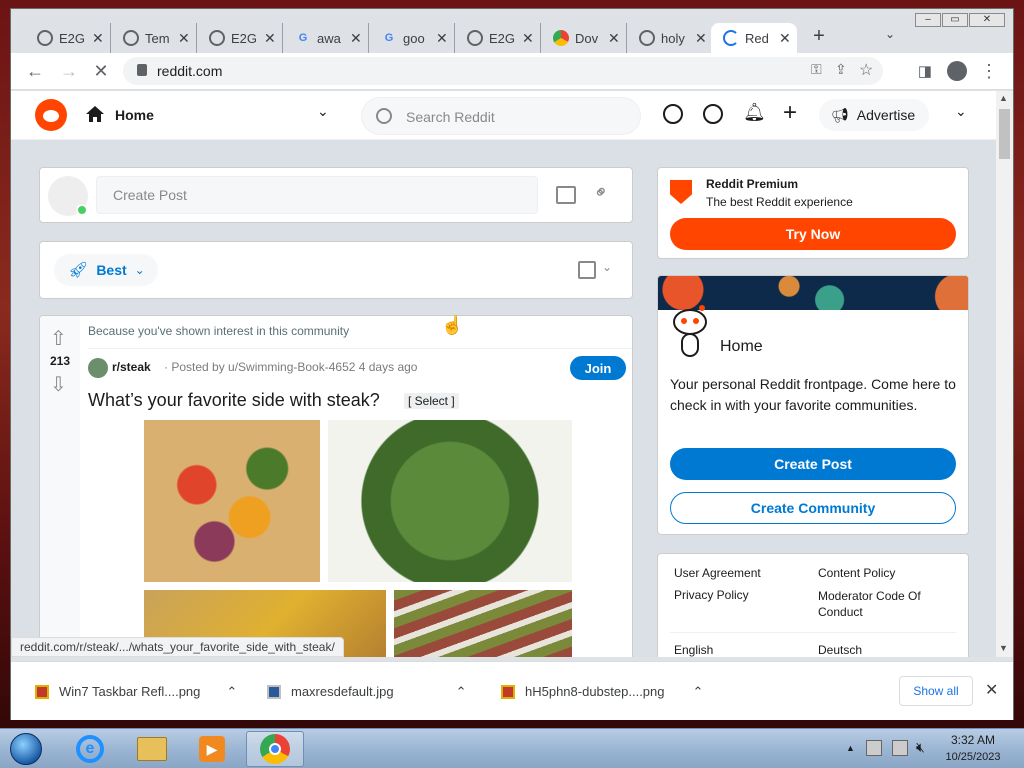 This screenshot has width=1024, height=768. What do you see at coordinates (342, 691) in the screenshot?
I see `download-filename: maxresdefault.jpg` at bounding box center [342, 691].